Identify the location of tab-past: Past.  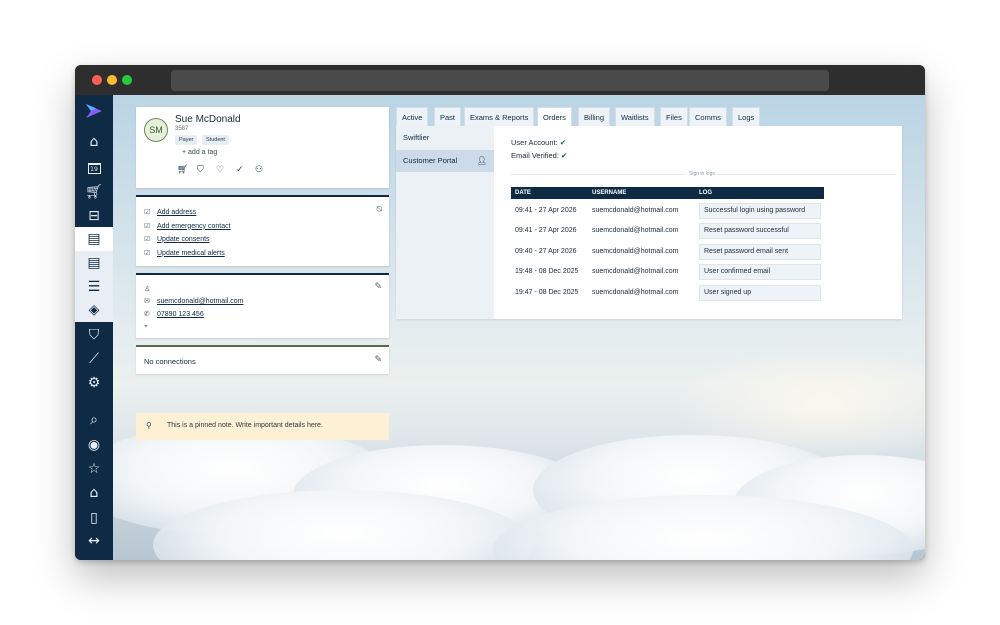
(448, 116).